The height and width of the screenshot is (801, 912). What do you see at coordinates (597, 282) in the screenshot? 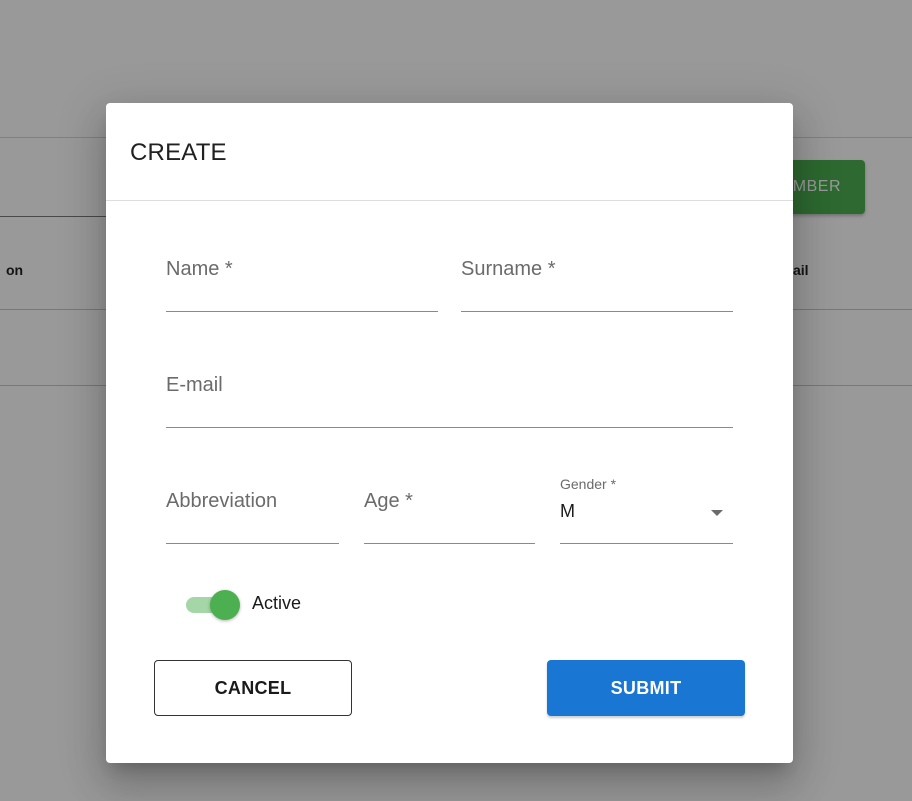
I see `surname-field: Surname *` at bounding box center [597, 282].